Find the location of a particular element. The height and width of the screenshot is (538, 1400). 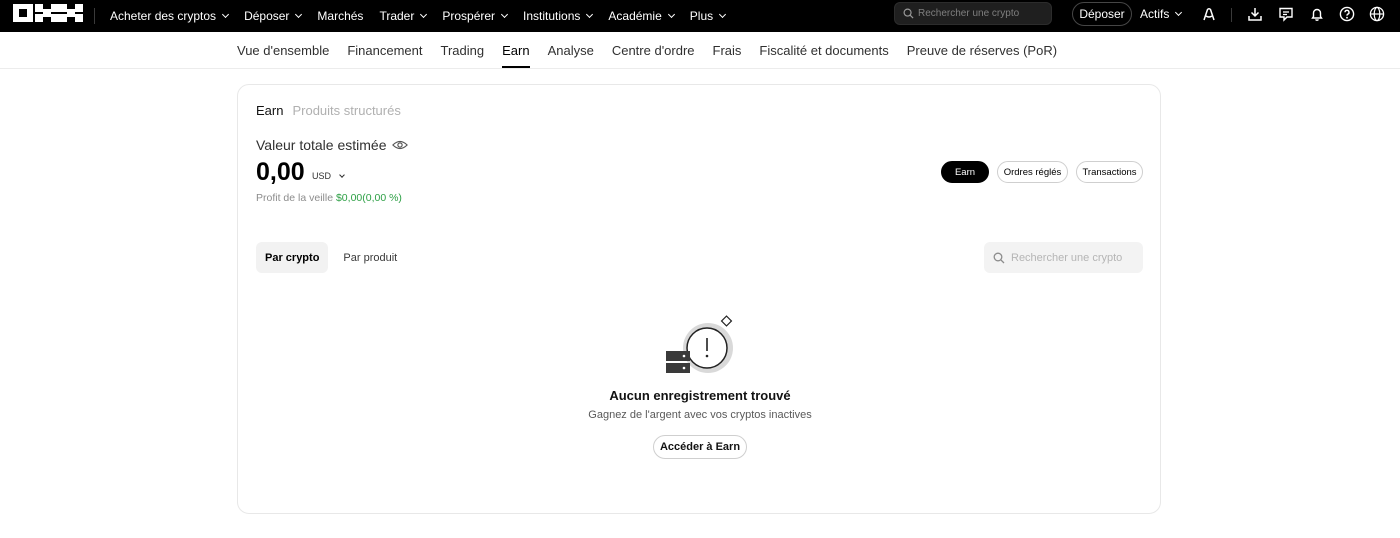

menu-label: Trader is located at coordinates (397, 16).